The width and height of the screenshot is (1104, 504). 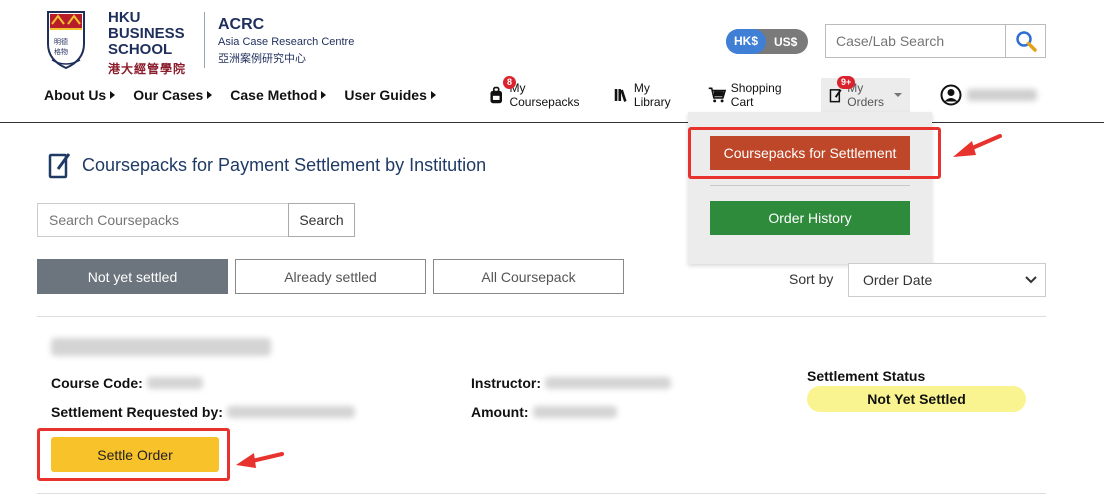 I want to click on course-code-redacted, so click(x=174, y=383).